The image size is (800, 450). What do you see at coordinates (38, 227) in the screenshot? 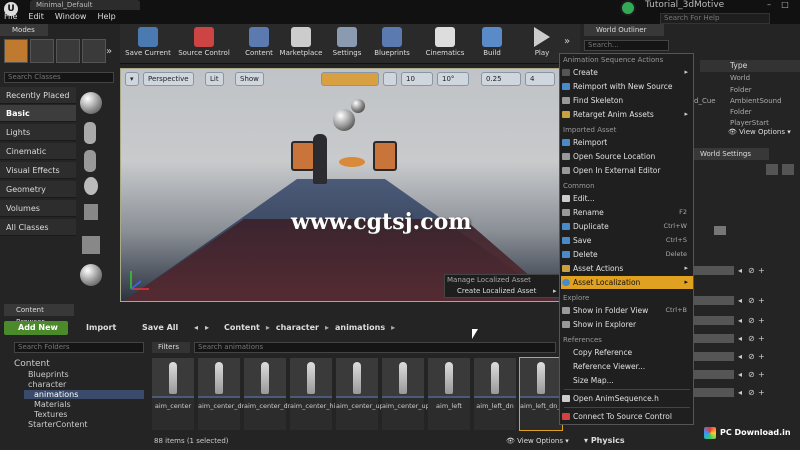
I see `category-all-classes: All Classes` at bounding box center [38, 227].